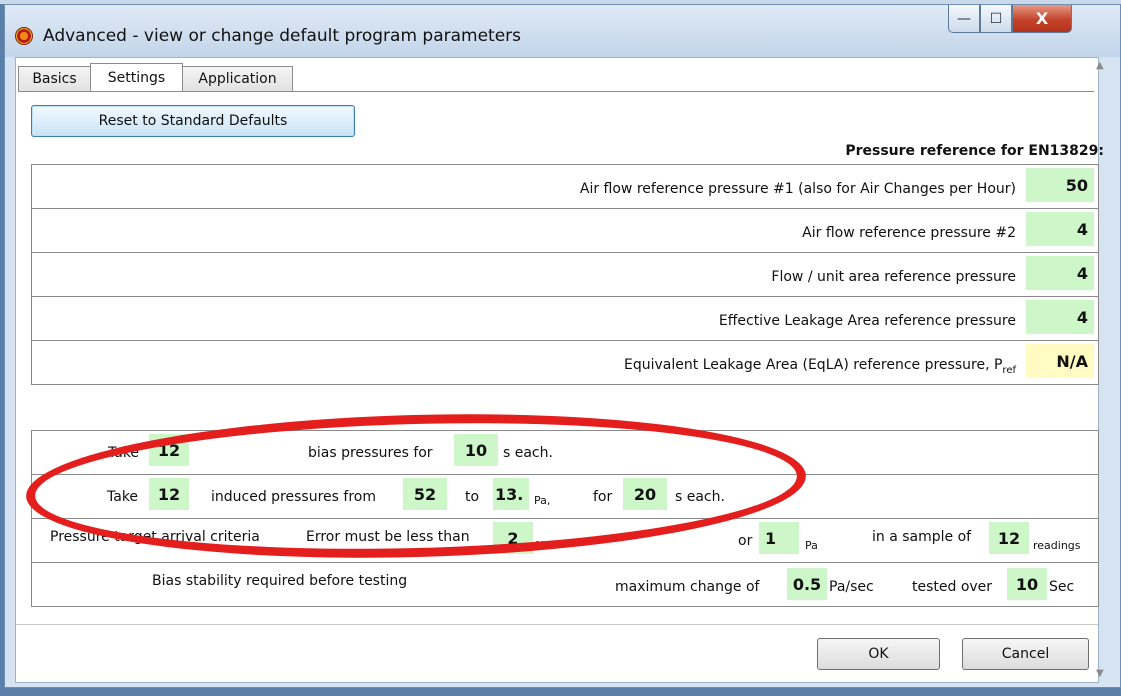  Describe the element at coordinates (24, 36) in the screenshot. I see `app-icon` at that location.